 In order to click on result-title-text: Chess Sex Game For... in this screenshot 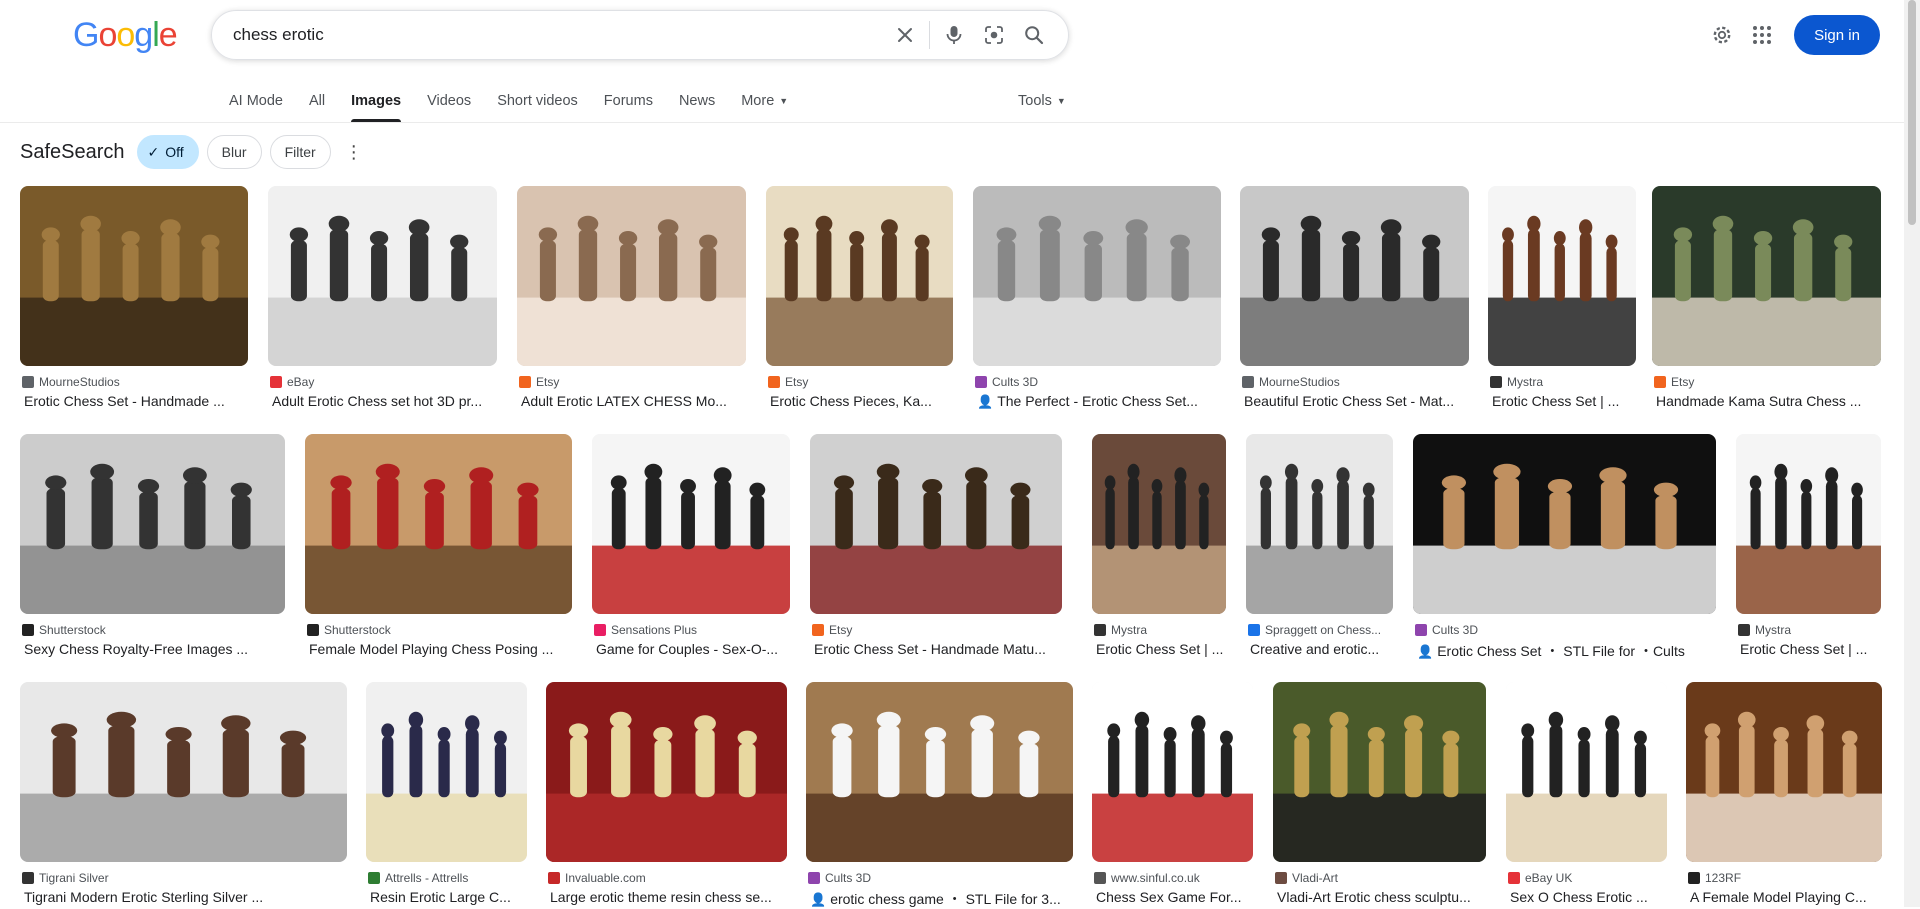, I will do `click(1169, 897)`.